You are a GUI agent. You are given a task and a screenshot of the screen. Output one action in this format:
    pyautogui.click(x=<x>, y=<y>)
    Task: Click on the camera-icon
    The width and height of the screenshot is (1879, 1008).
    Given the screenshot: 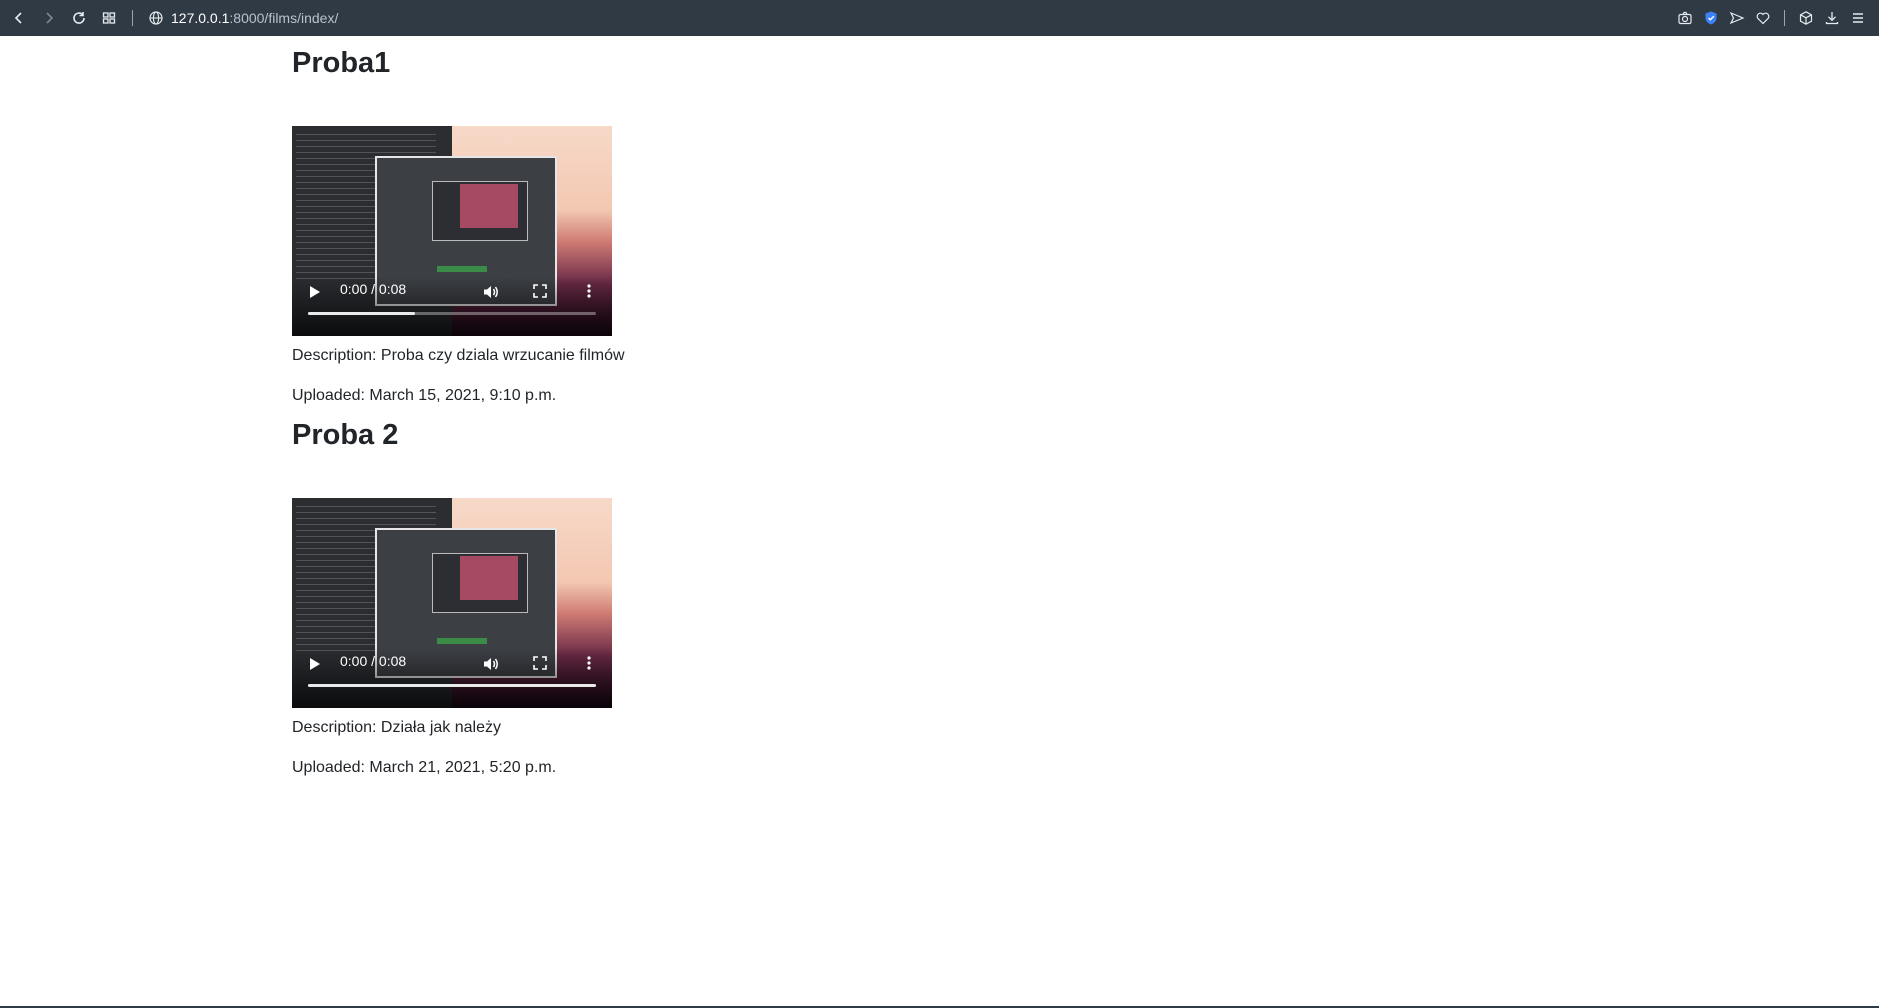 What is the action you would take?
    pyautogui.click(x=1685, y=18)
    